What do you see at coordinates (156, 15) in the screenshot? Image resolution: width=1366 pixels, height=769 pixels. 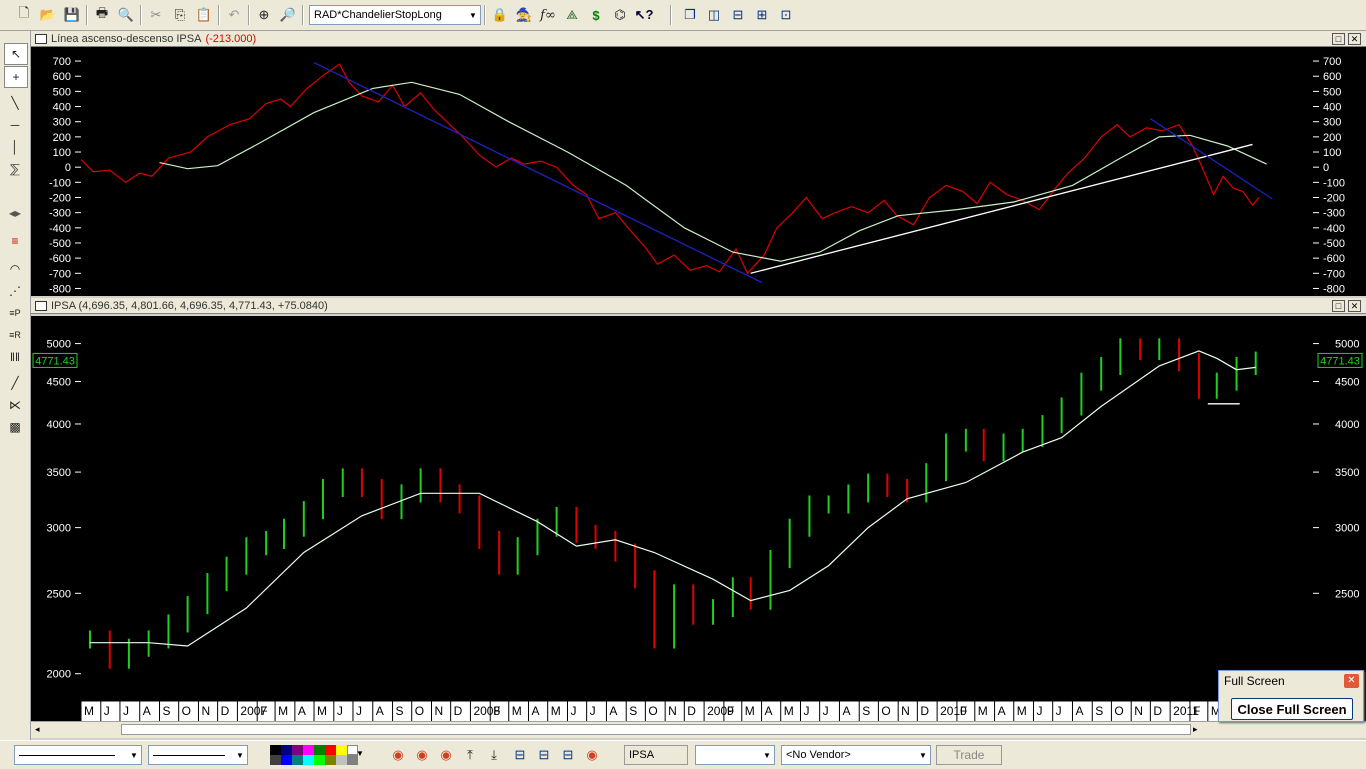 I see `cut-icon: ✂` at bounding box center [156, 15].